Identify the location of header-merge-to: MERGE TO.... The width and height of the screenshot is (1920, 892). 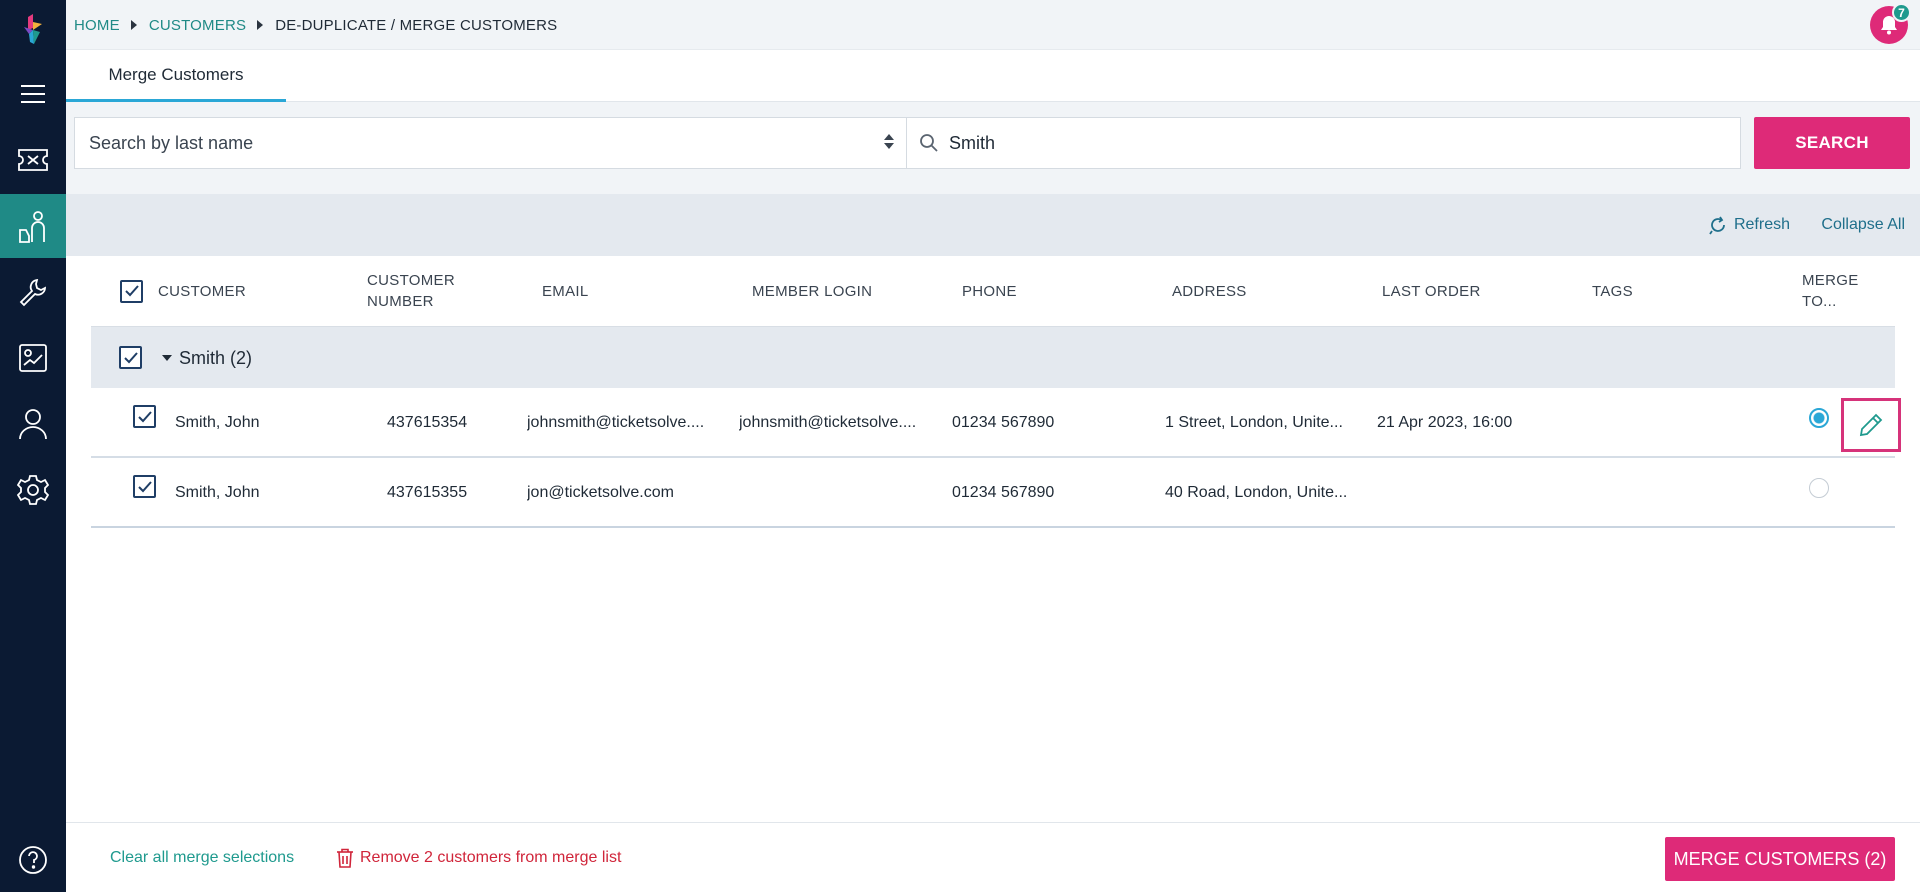
(1830, 291).